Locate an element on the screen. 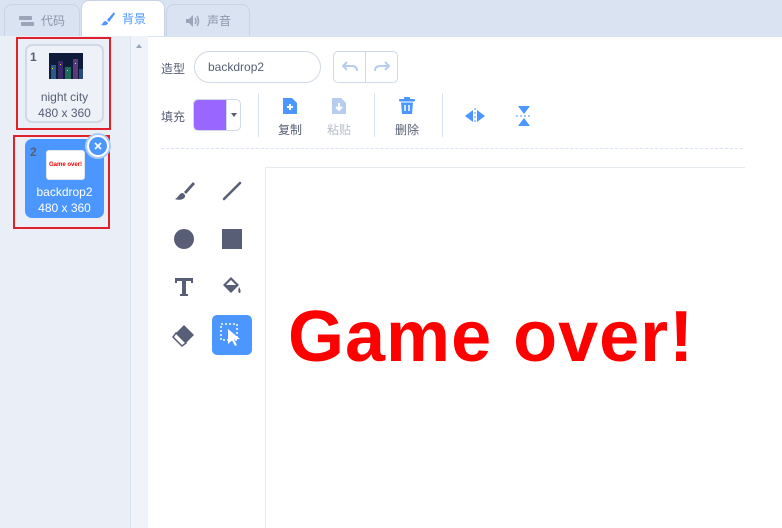  chevron-down-icon is located at coordinates (233, 115).